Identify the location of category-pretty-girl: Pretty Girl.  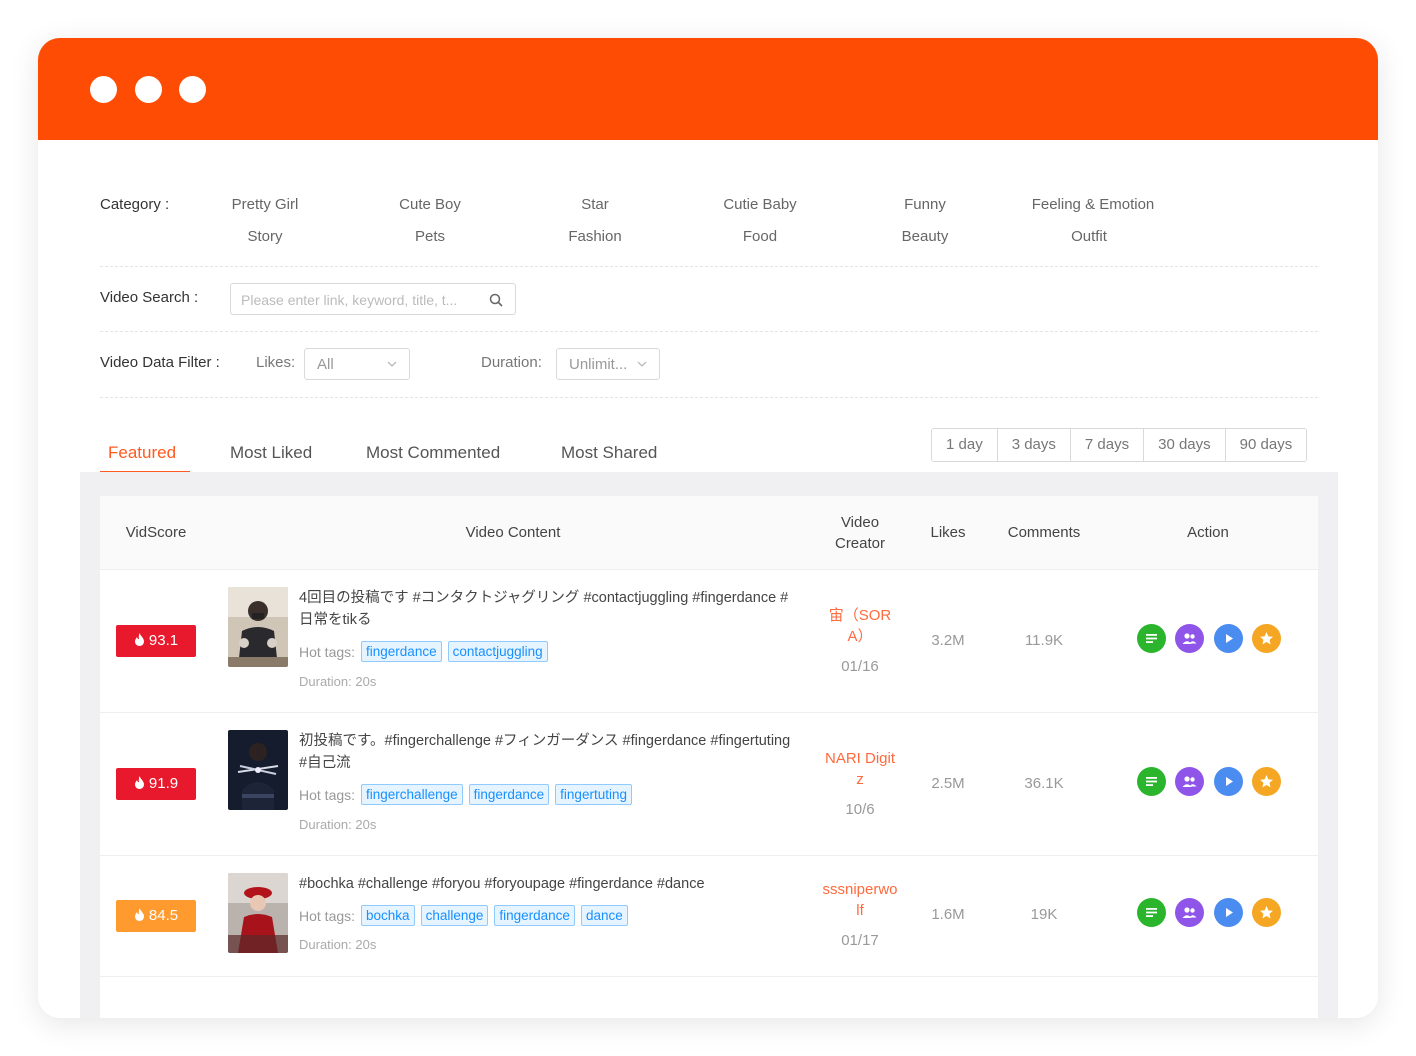
(265, 204).